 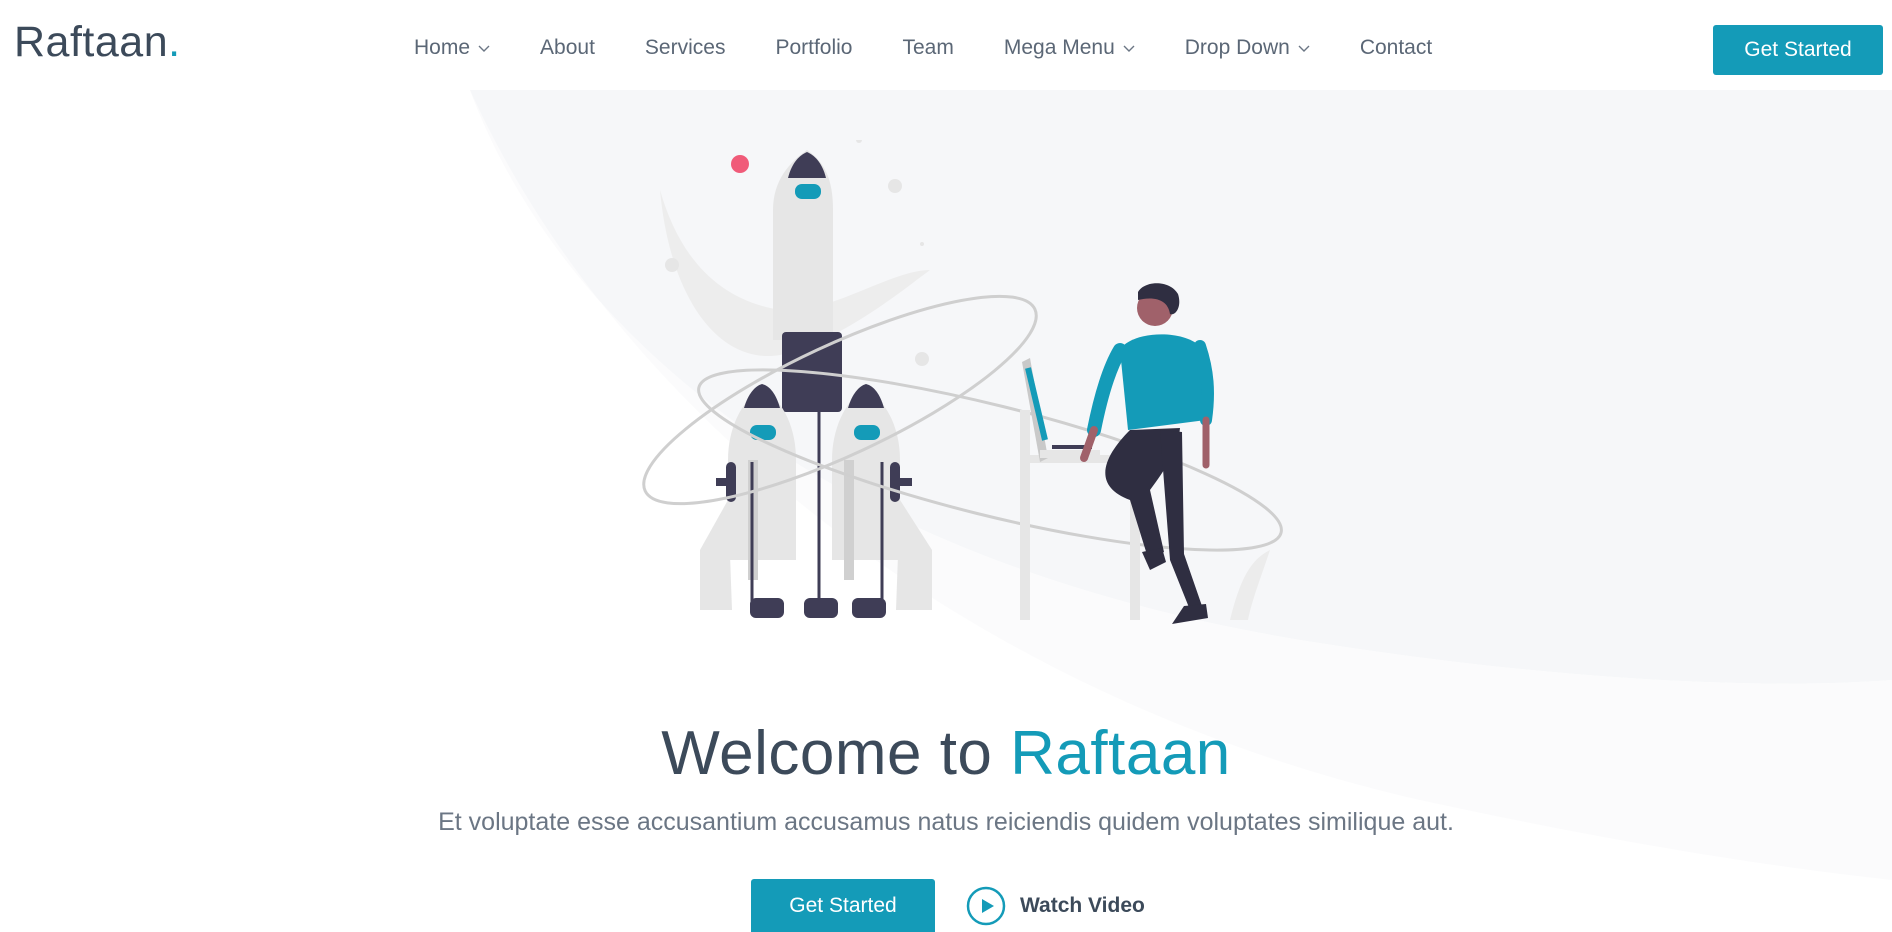 I want to click on hero-title: Welcome to Raftaan, so click(x=946, y=753).